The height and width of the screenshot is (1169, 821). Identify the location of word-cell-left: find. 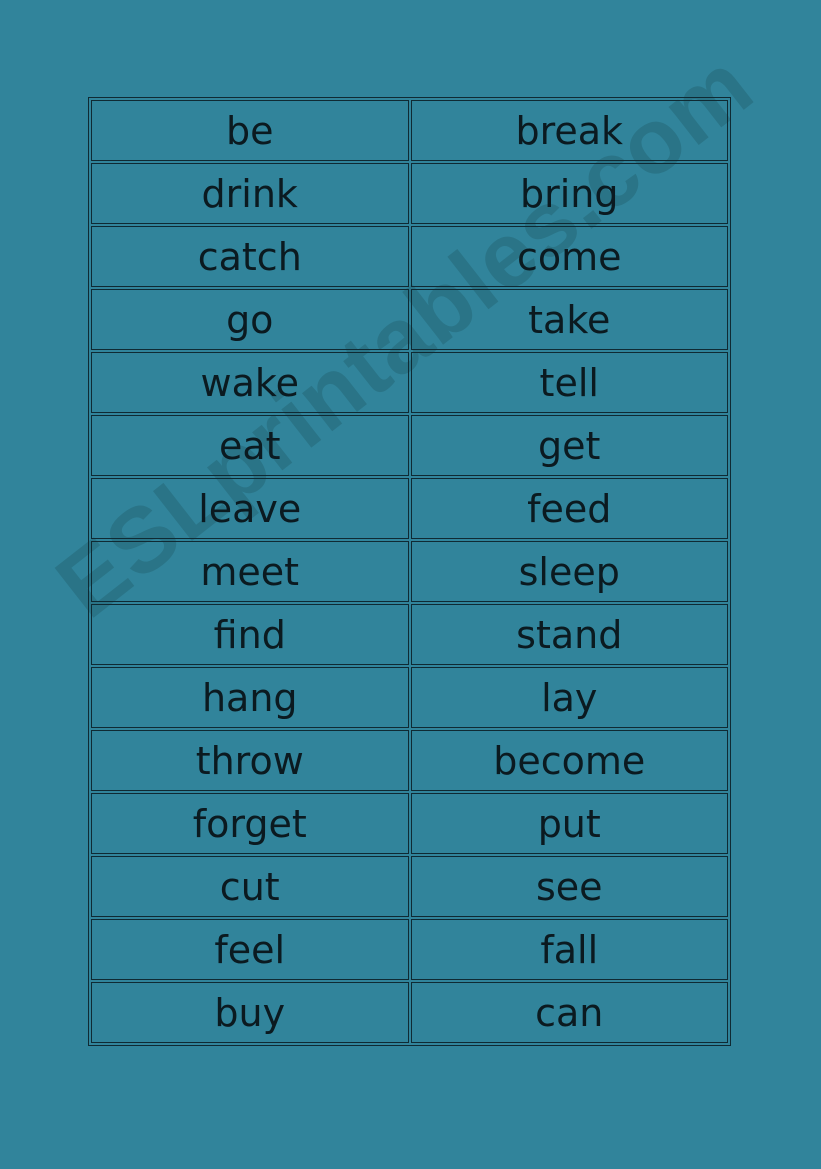
(250, 634).